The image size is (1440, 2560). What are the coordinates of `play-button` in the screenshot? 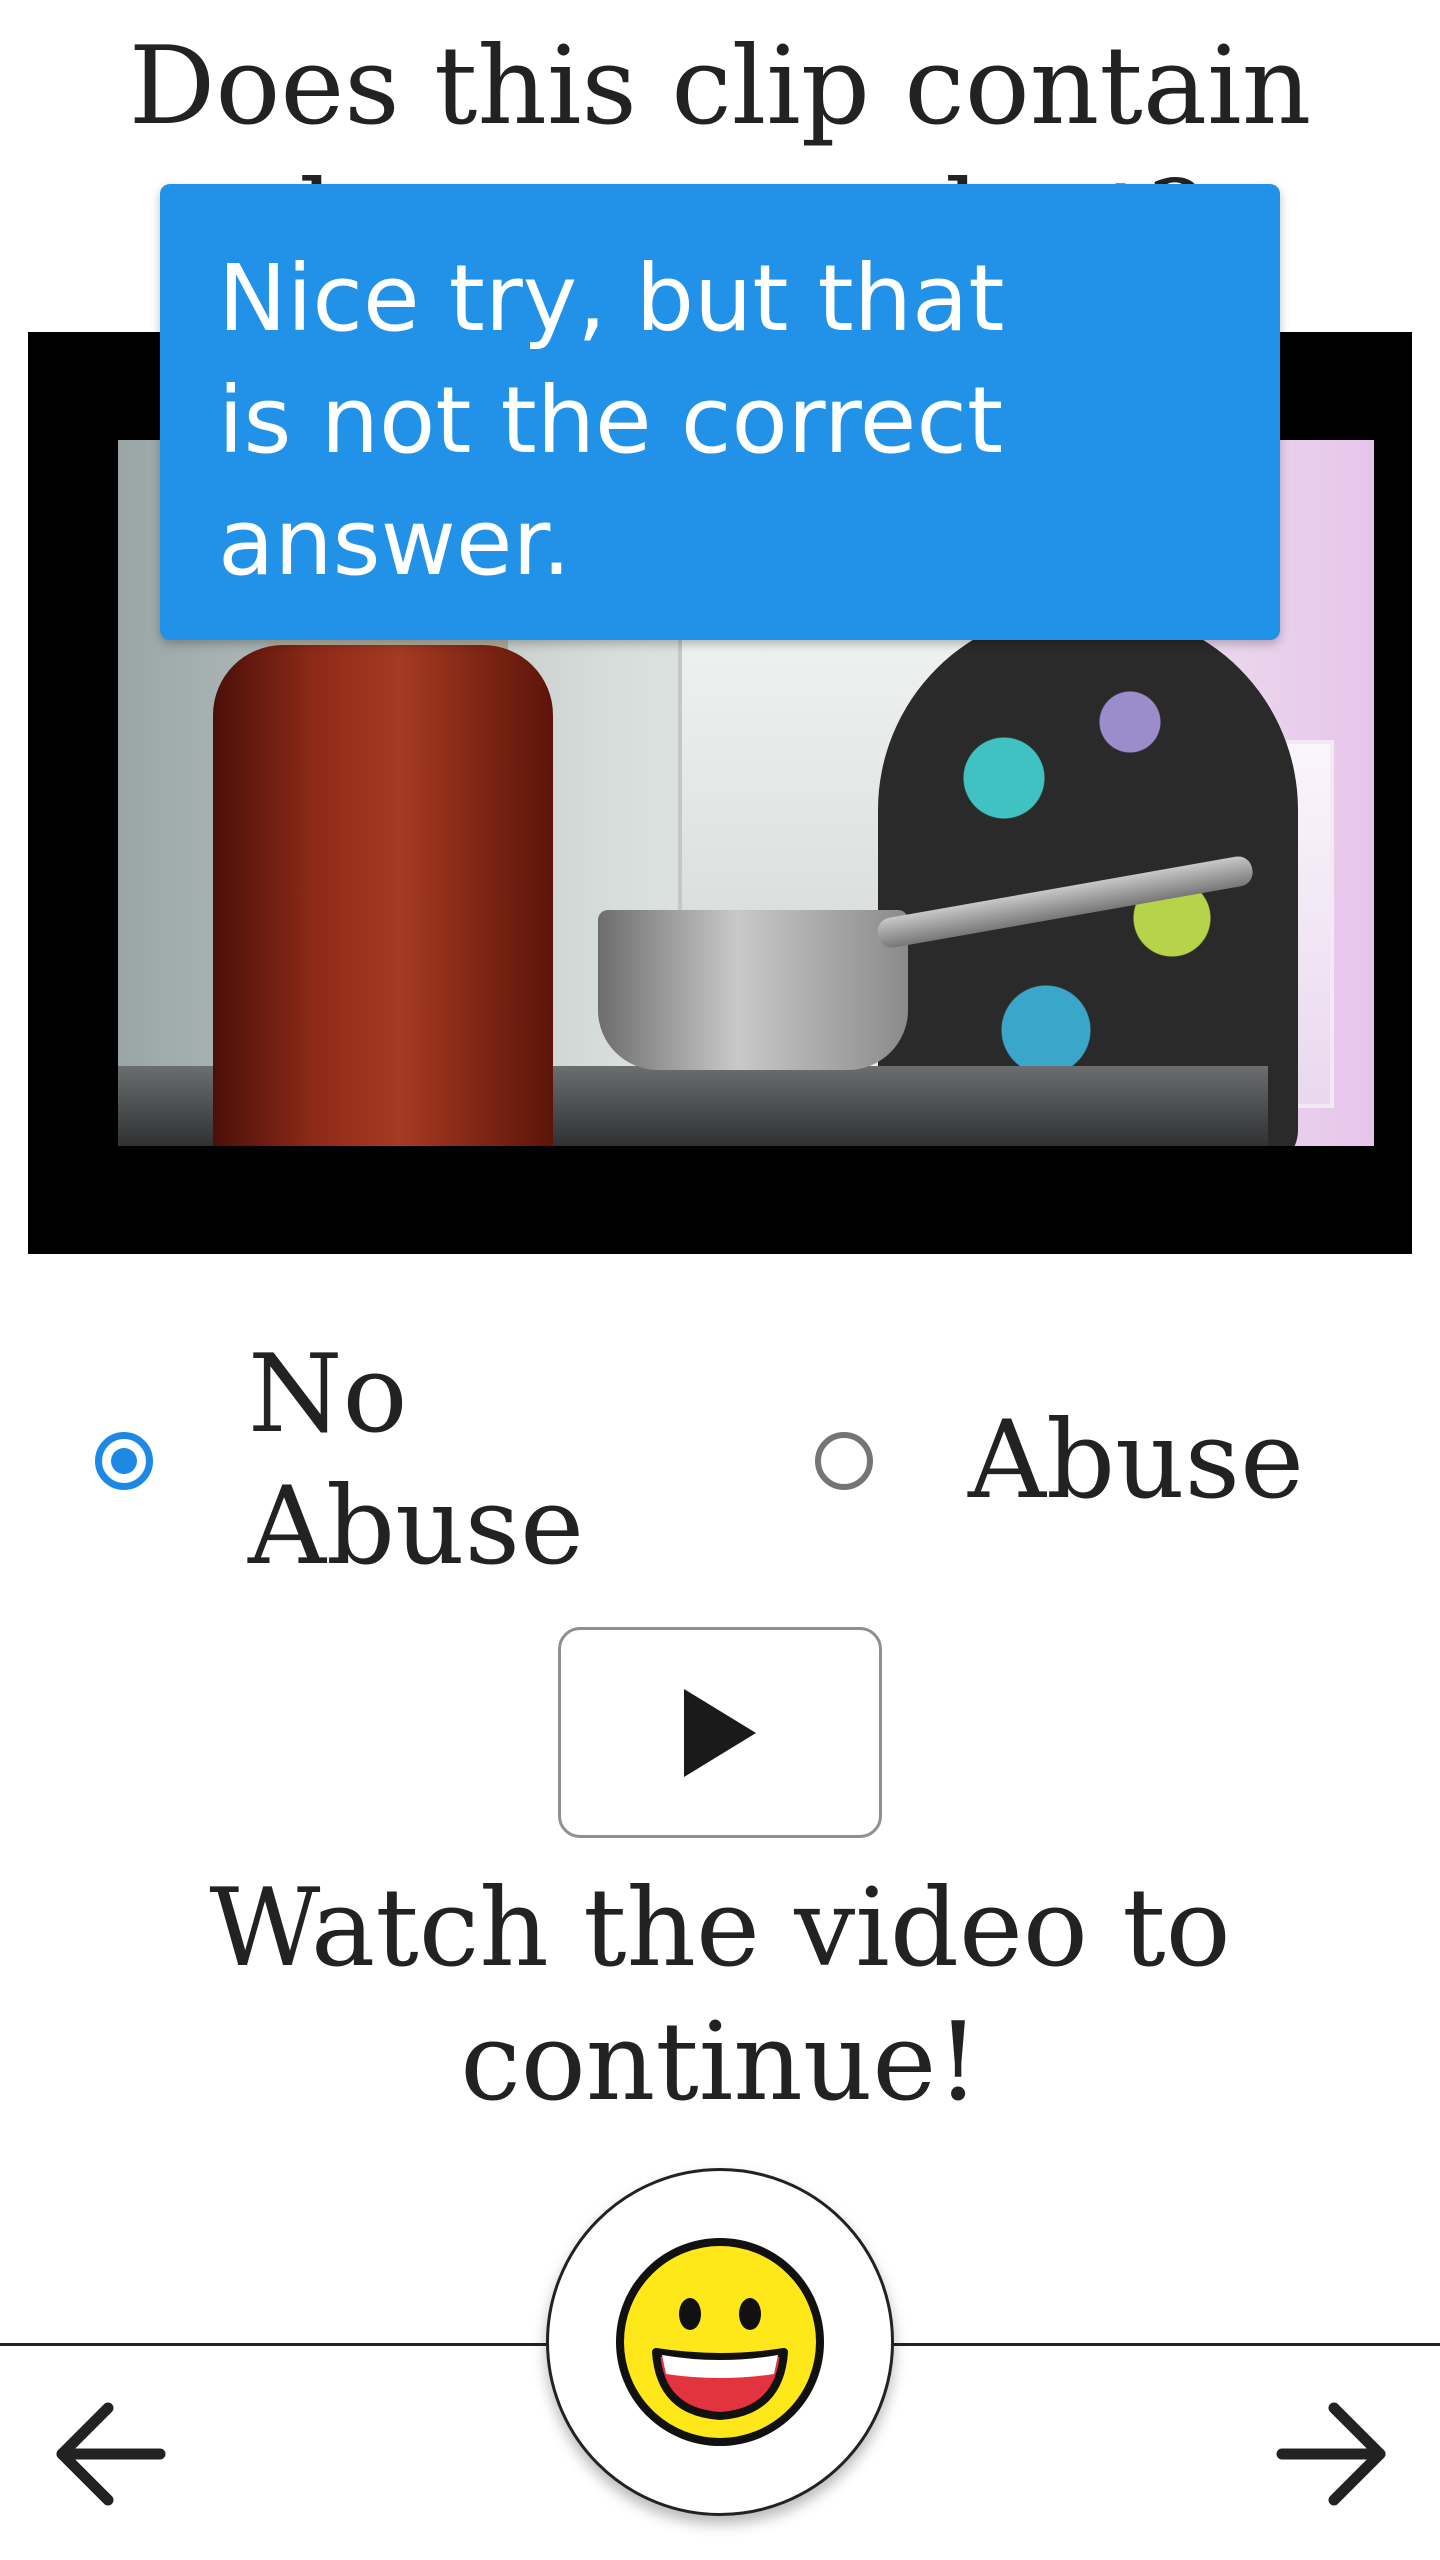 It's located at (720, 1732).